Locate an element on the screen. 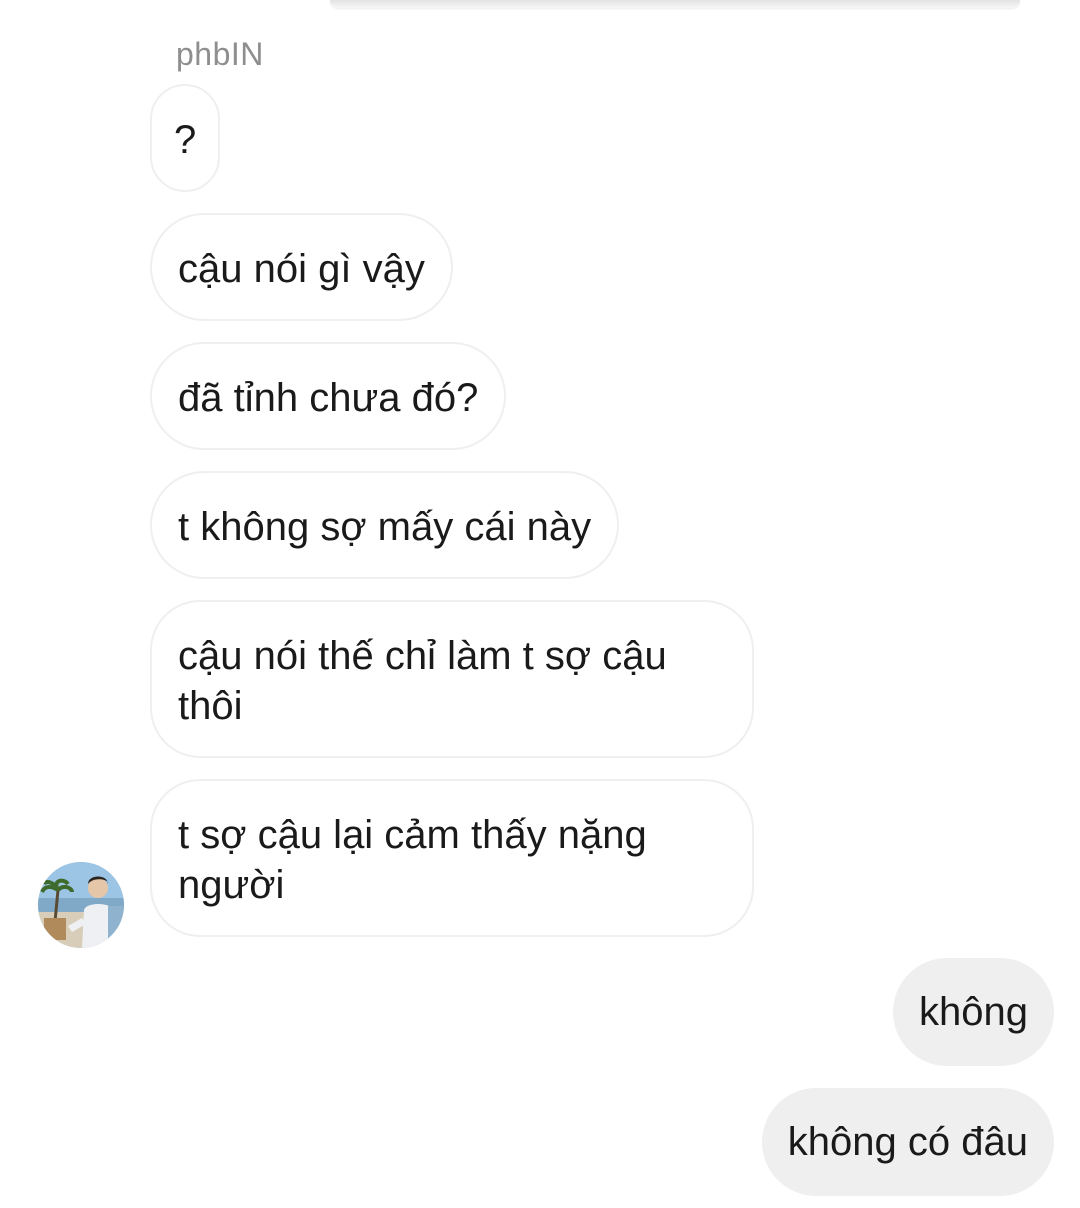  sender-name: phbIN is located at coordinates (220, 54).